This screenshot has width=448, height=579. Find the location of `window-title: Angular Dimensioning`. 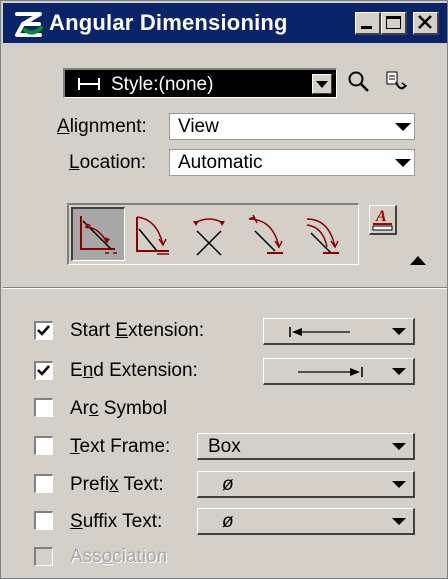

window-title: Angular Dimensioning is located at coordinates (168, 22).